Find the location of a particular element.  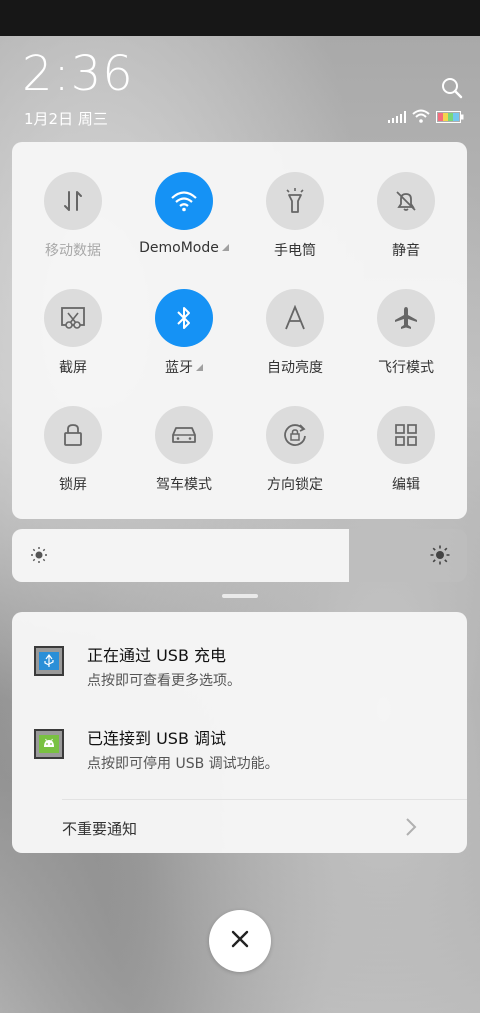

tile-wifi: DemoMode is located at coordinates (184, 214).